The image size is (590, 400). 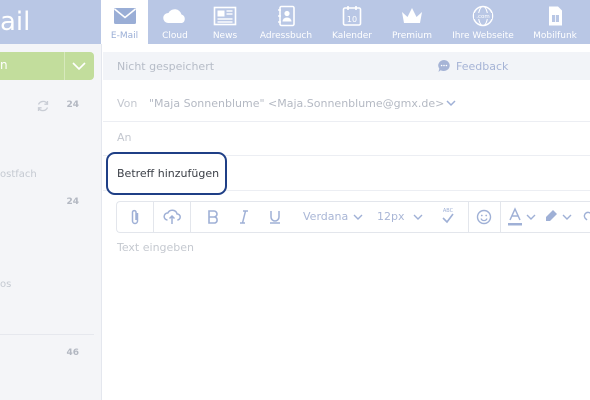 I want to click on emoji-icon, so click(x=484, y=217).